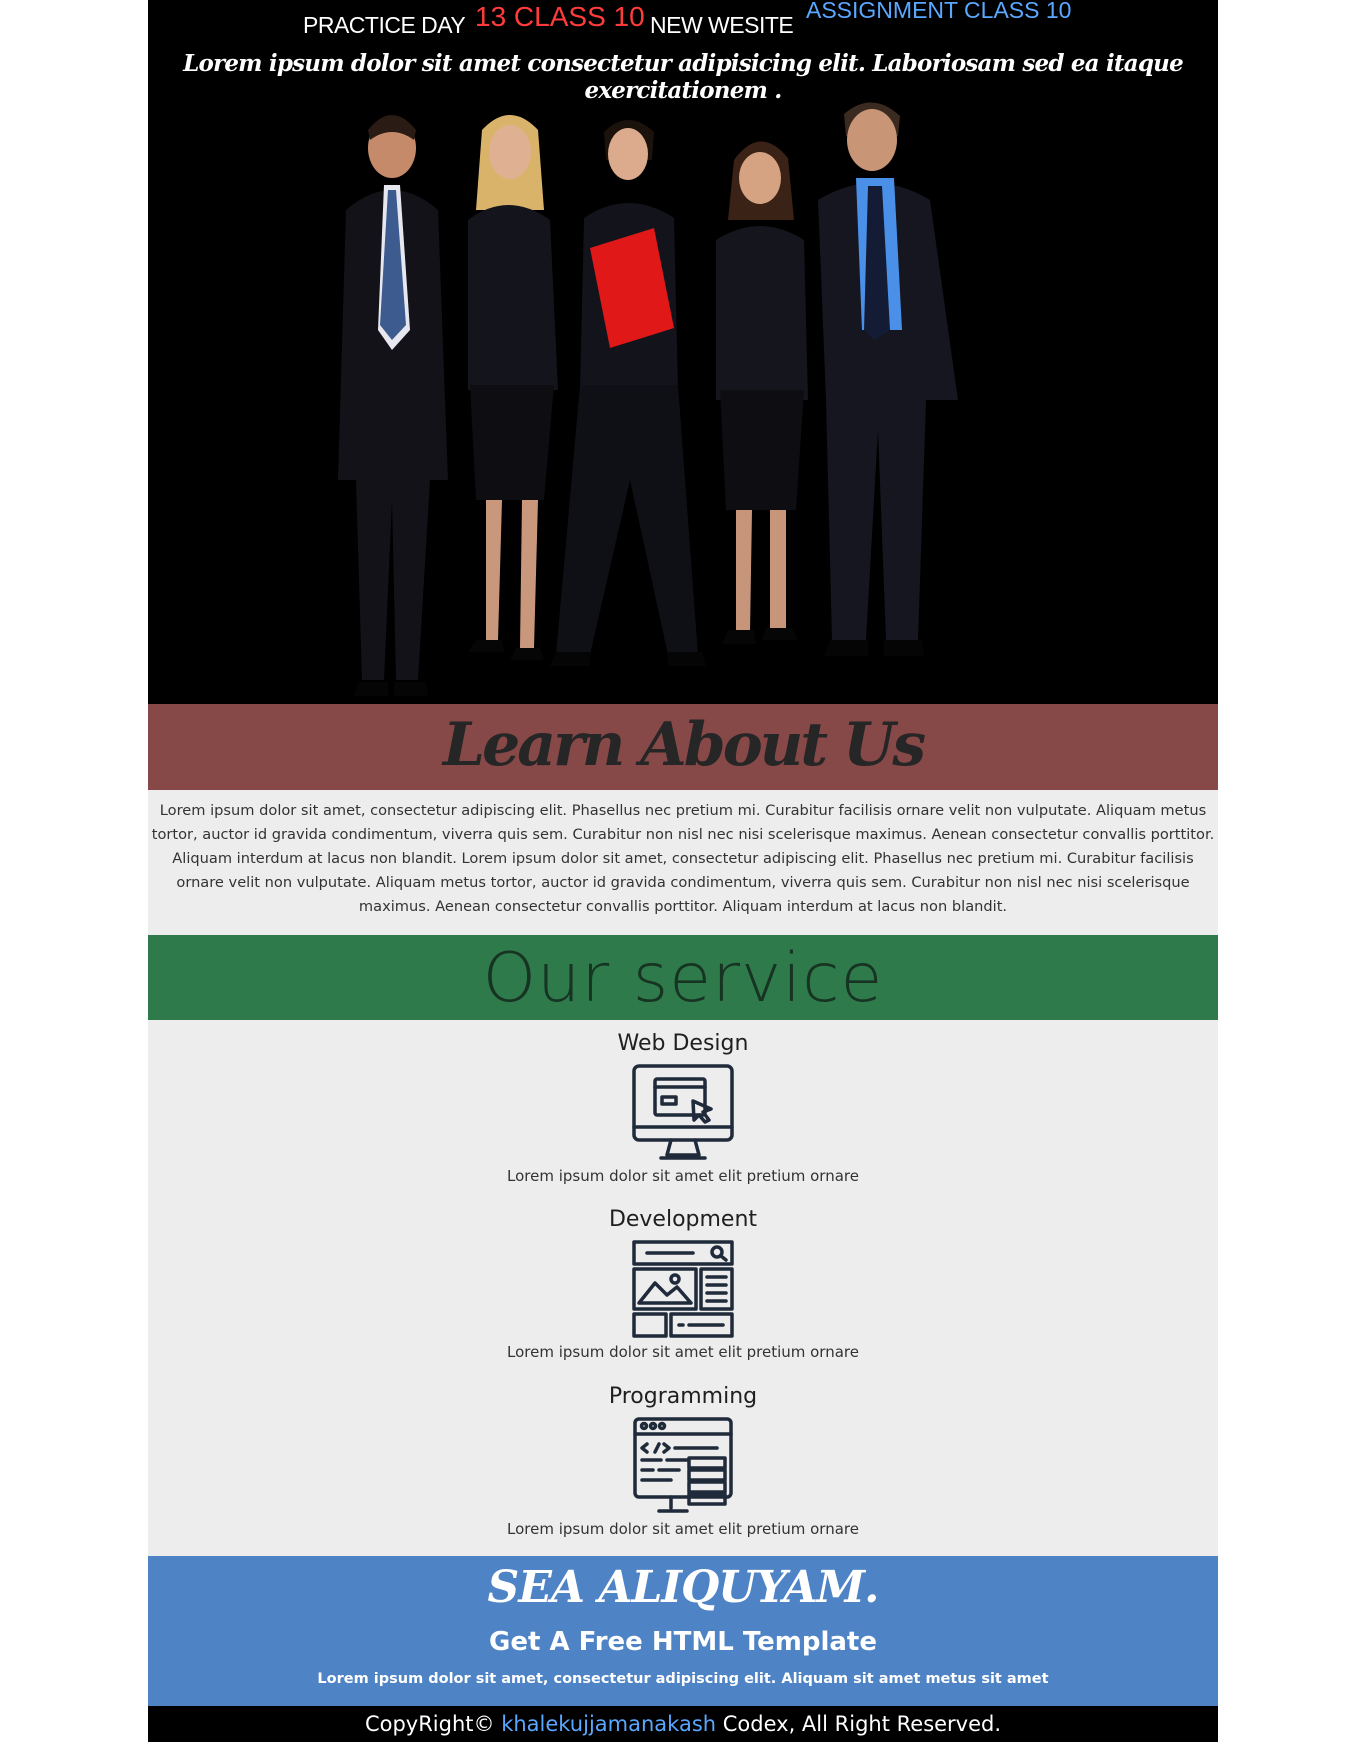 Image resolution: width=1366 pixels, height=1742 pixels. Describe the element at coordinates (560, 16) in the screenshot. I see `title-part-class: 13 CLASS 10` at that location.